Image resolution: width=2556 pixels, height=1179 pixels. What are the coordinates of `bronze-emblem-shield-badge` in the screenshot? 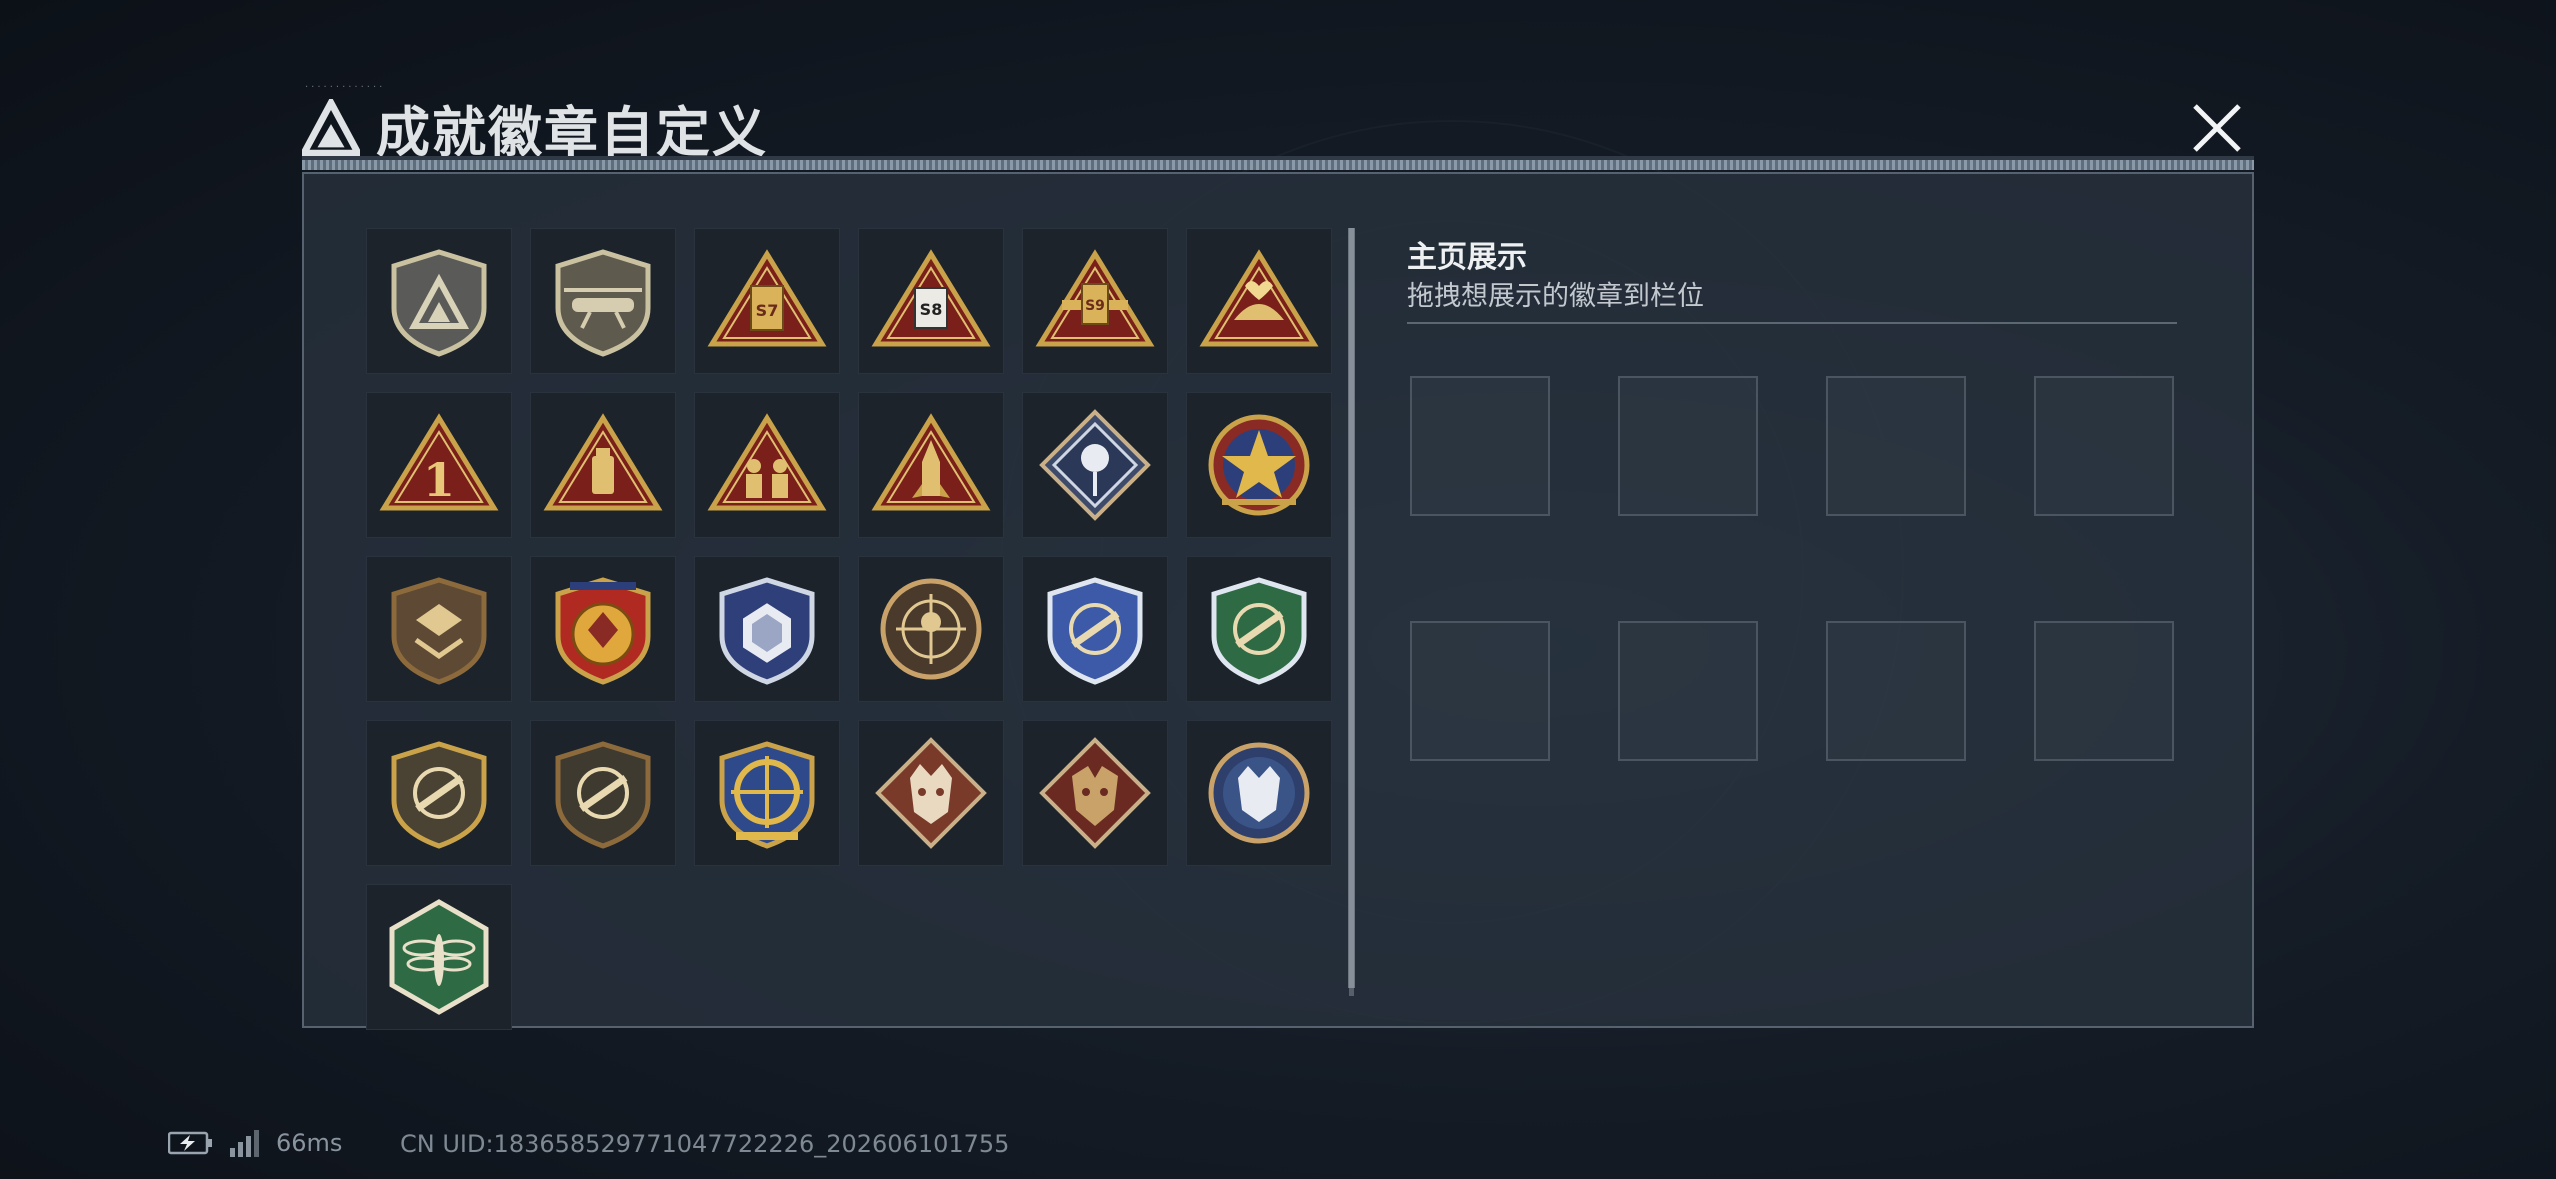 It's located at (439, 629).